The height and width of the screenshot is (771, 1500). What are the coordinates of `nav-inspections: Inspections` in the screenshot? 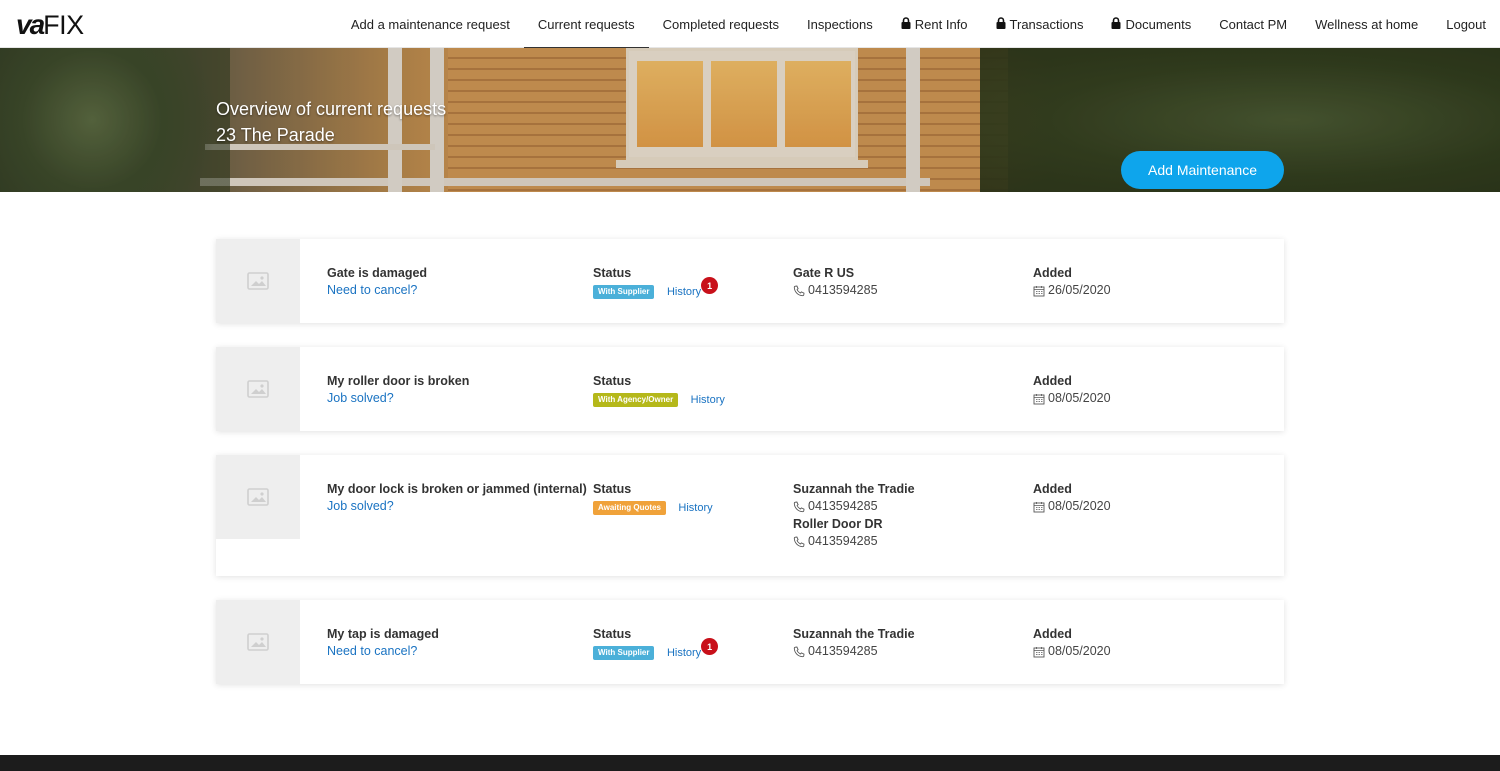 It's located at (840, 24).